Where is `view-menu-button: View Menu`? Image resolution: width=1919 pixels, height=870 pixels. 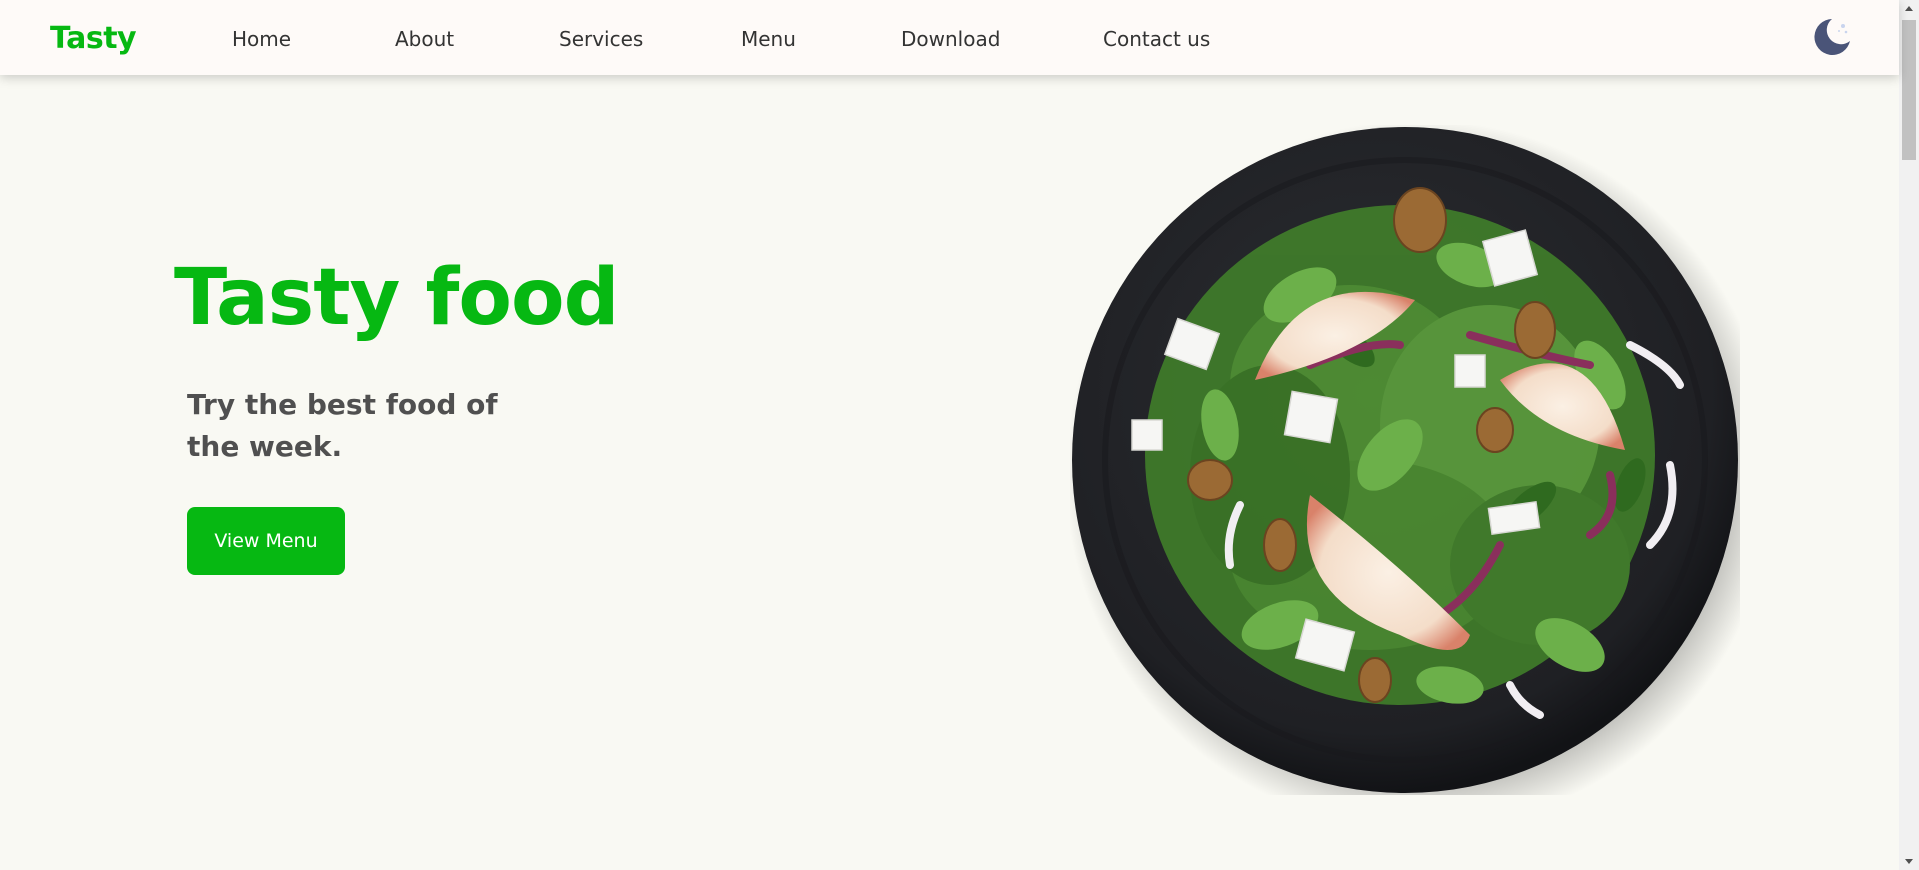
view-menu-button: View Menu is located at coordinates (266, 541).